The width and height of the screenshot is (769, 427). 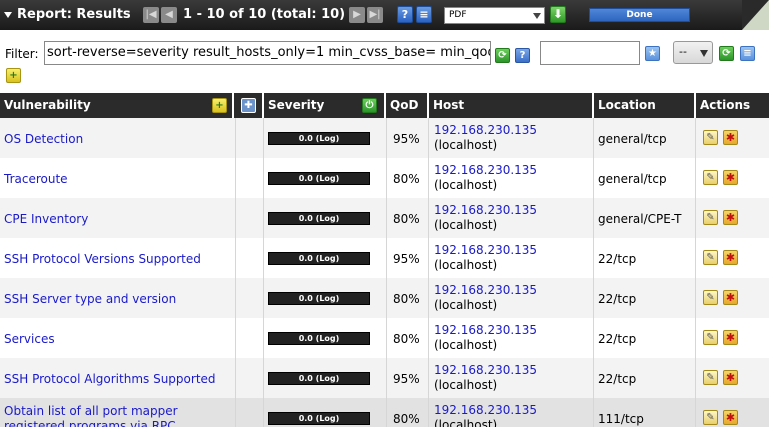 What do you see at coordinates (621, 419) in the screenshot?
I see `location-value: 111/tcp` at bounding box center [621, 419].